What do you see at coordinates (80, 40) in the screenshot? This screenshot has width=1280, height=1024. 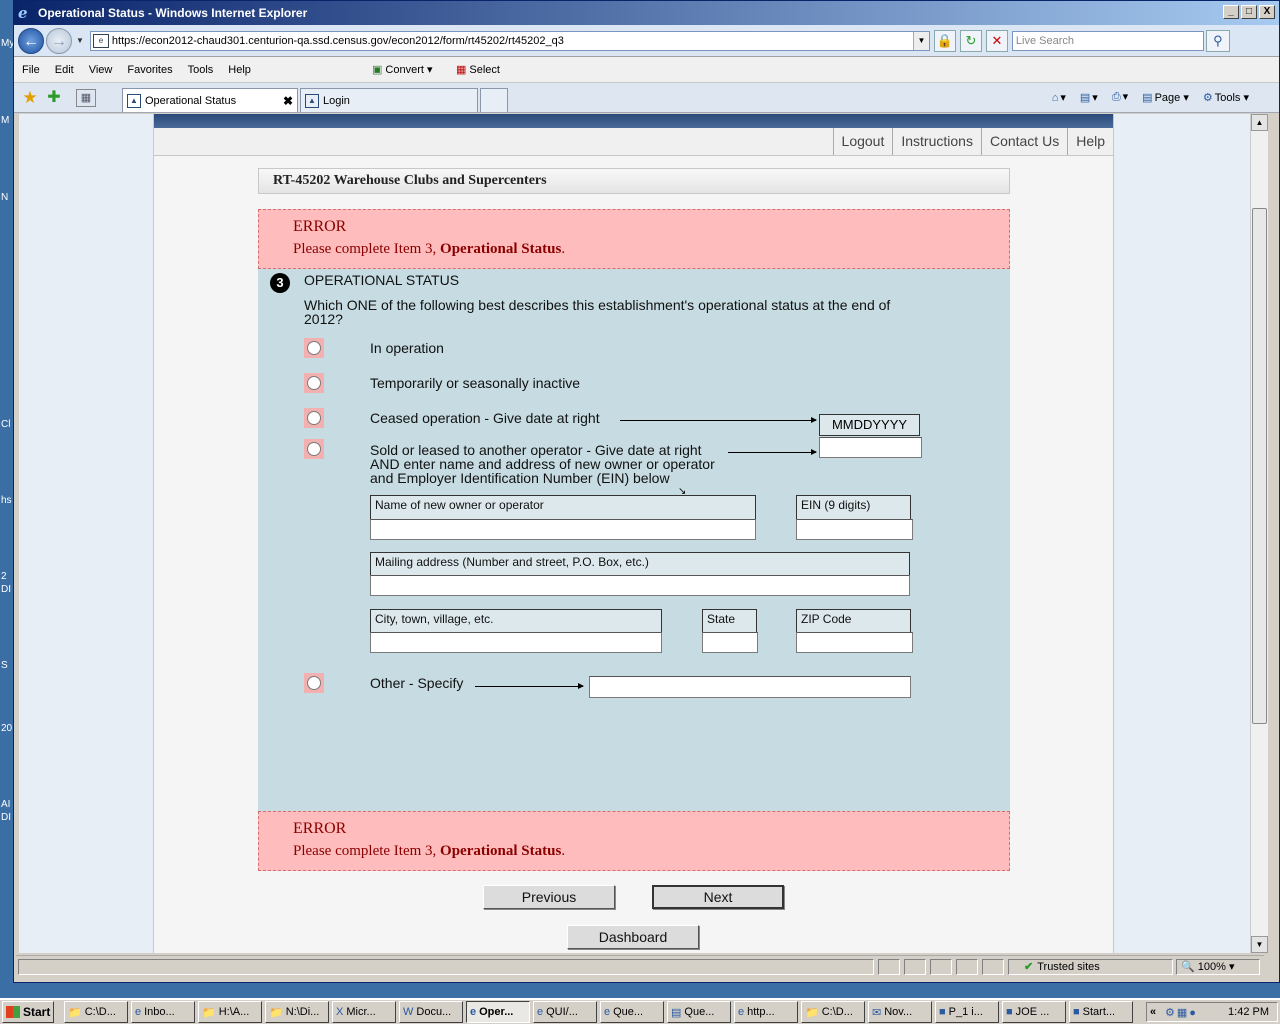 I see `history-dropdown-icon: ▼` at bounding box center [80, 40].